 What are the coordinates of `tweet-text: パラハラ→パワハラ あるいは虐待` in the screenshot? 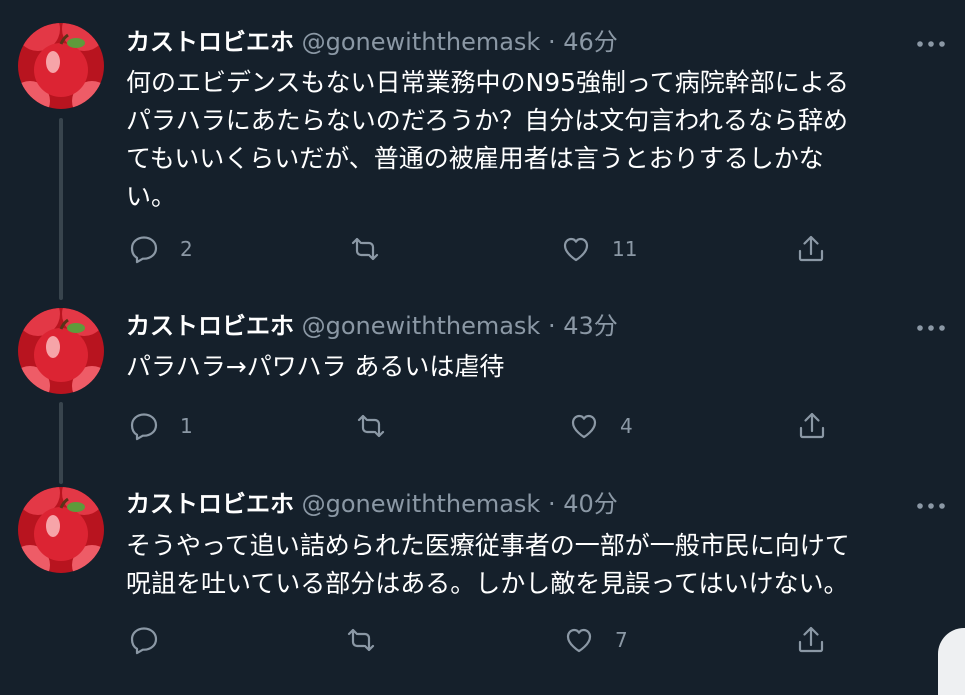 It's located at (538, 367).